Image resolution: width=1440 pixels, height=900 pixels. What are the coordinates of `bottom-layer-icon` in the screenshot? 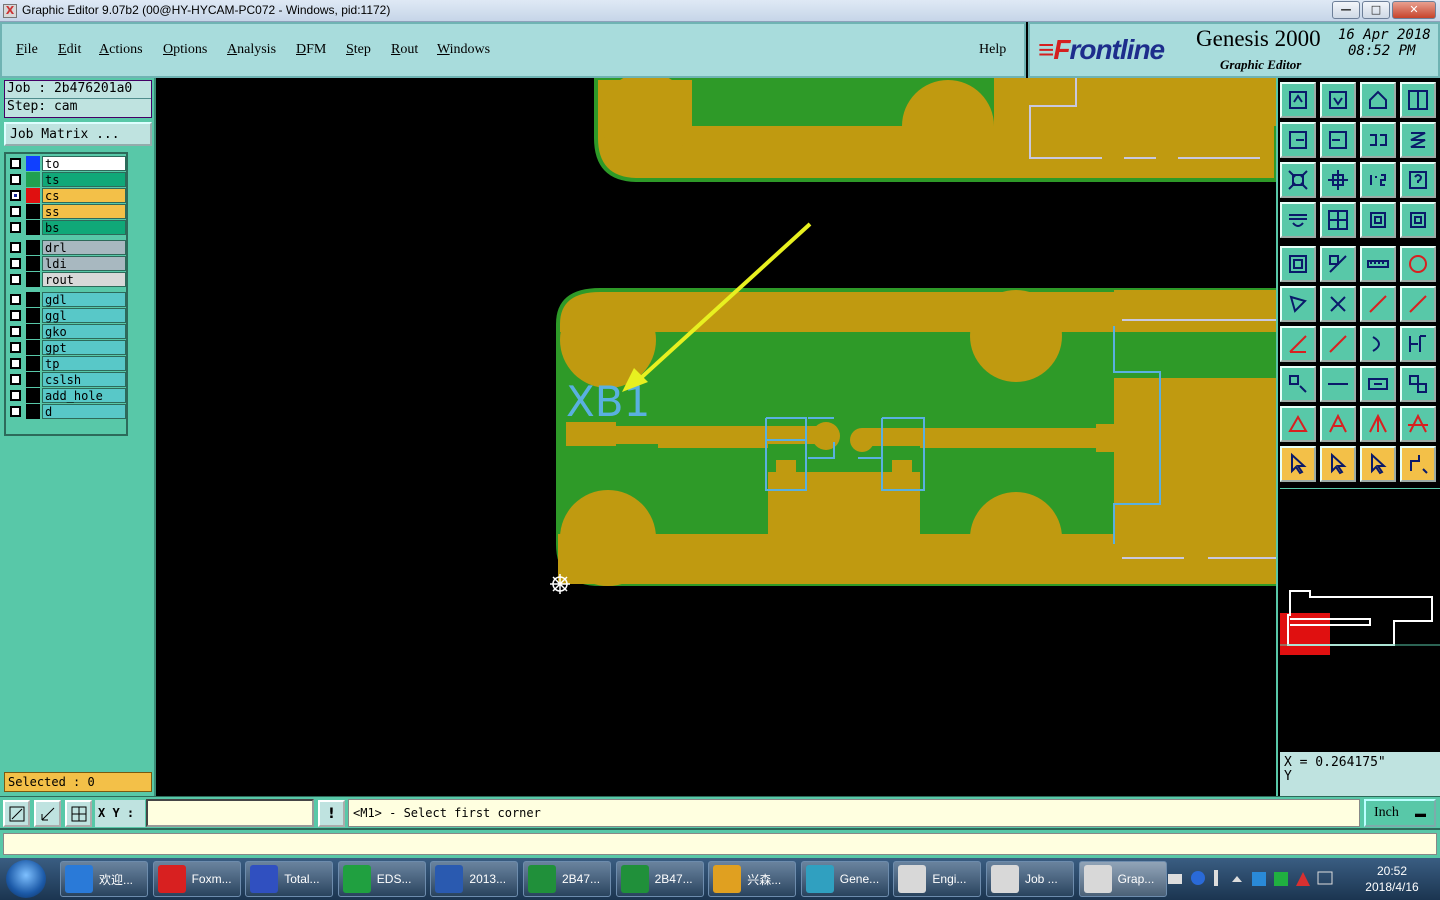 It's located at (1338, 100).